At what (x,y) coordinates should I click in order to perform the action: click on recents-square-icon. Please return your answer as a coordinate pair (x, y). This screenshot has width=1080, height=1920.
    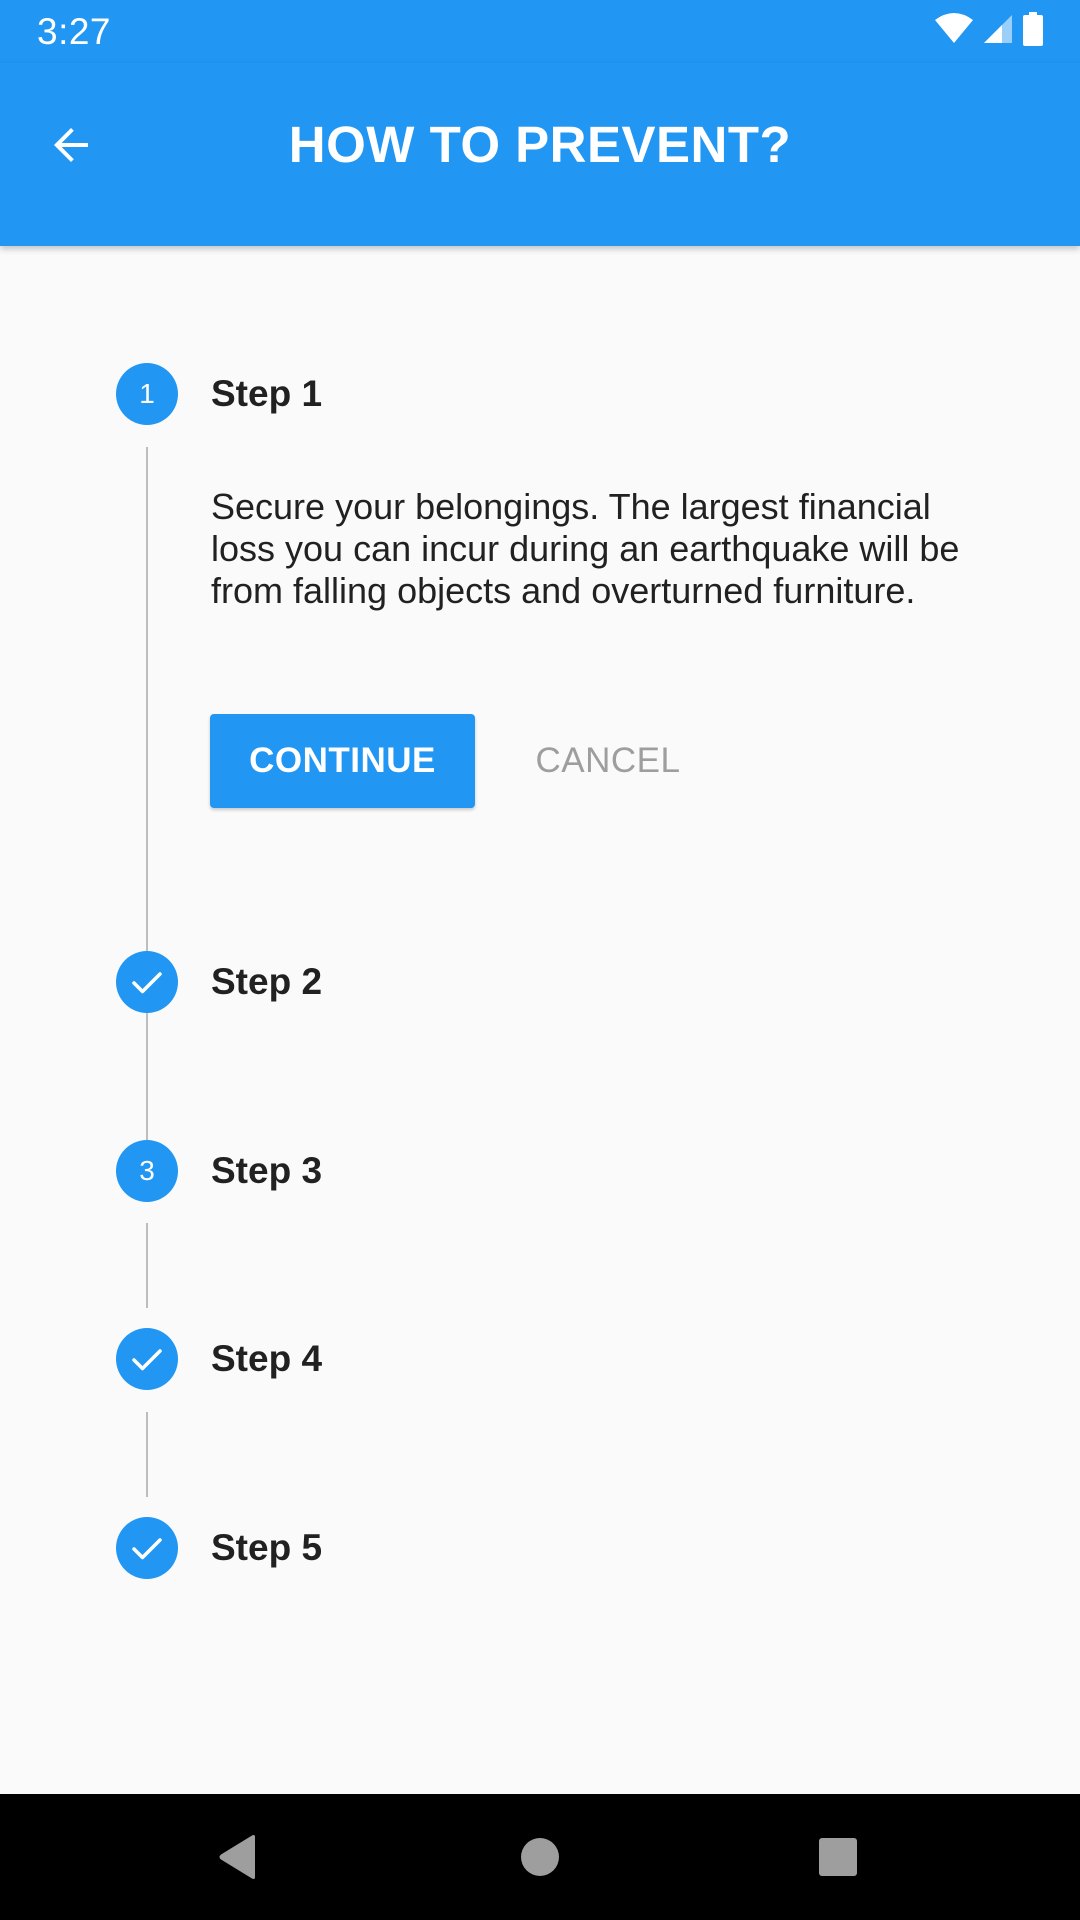
    Looking at the image, I should click on (838, 1857).